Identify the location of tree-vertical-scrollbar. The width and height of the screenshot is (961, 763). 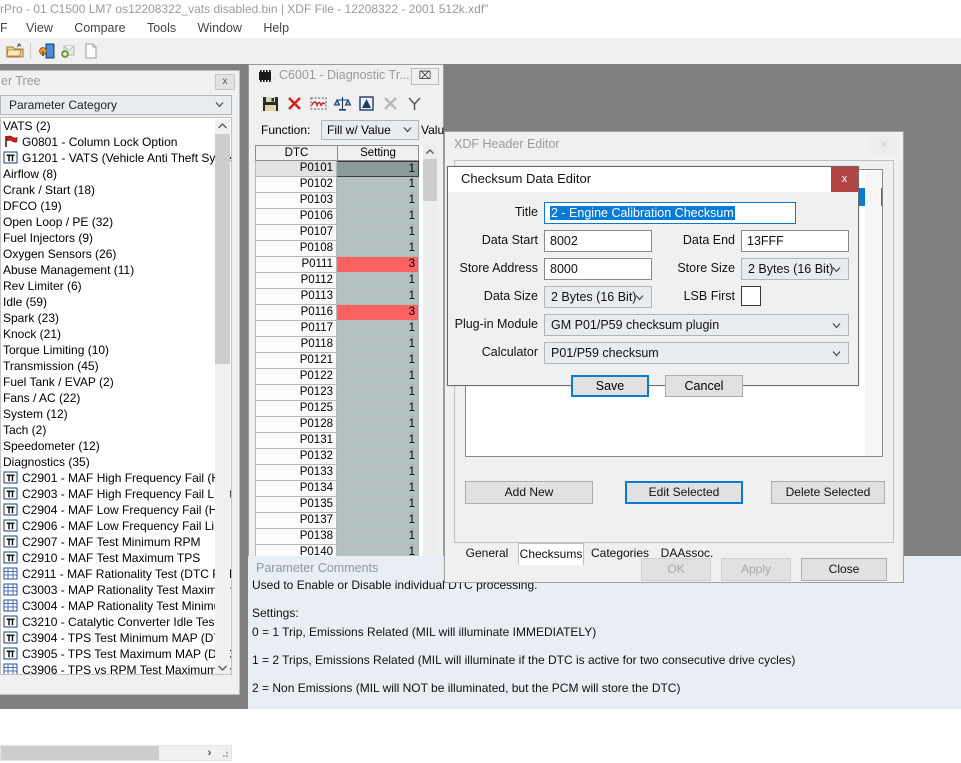
(222, 396).